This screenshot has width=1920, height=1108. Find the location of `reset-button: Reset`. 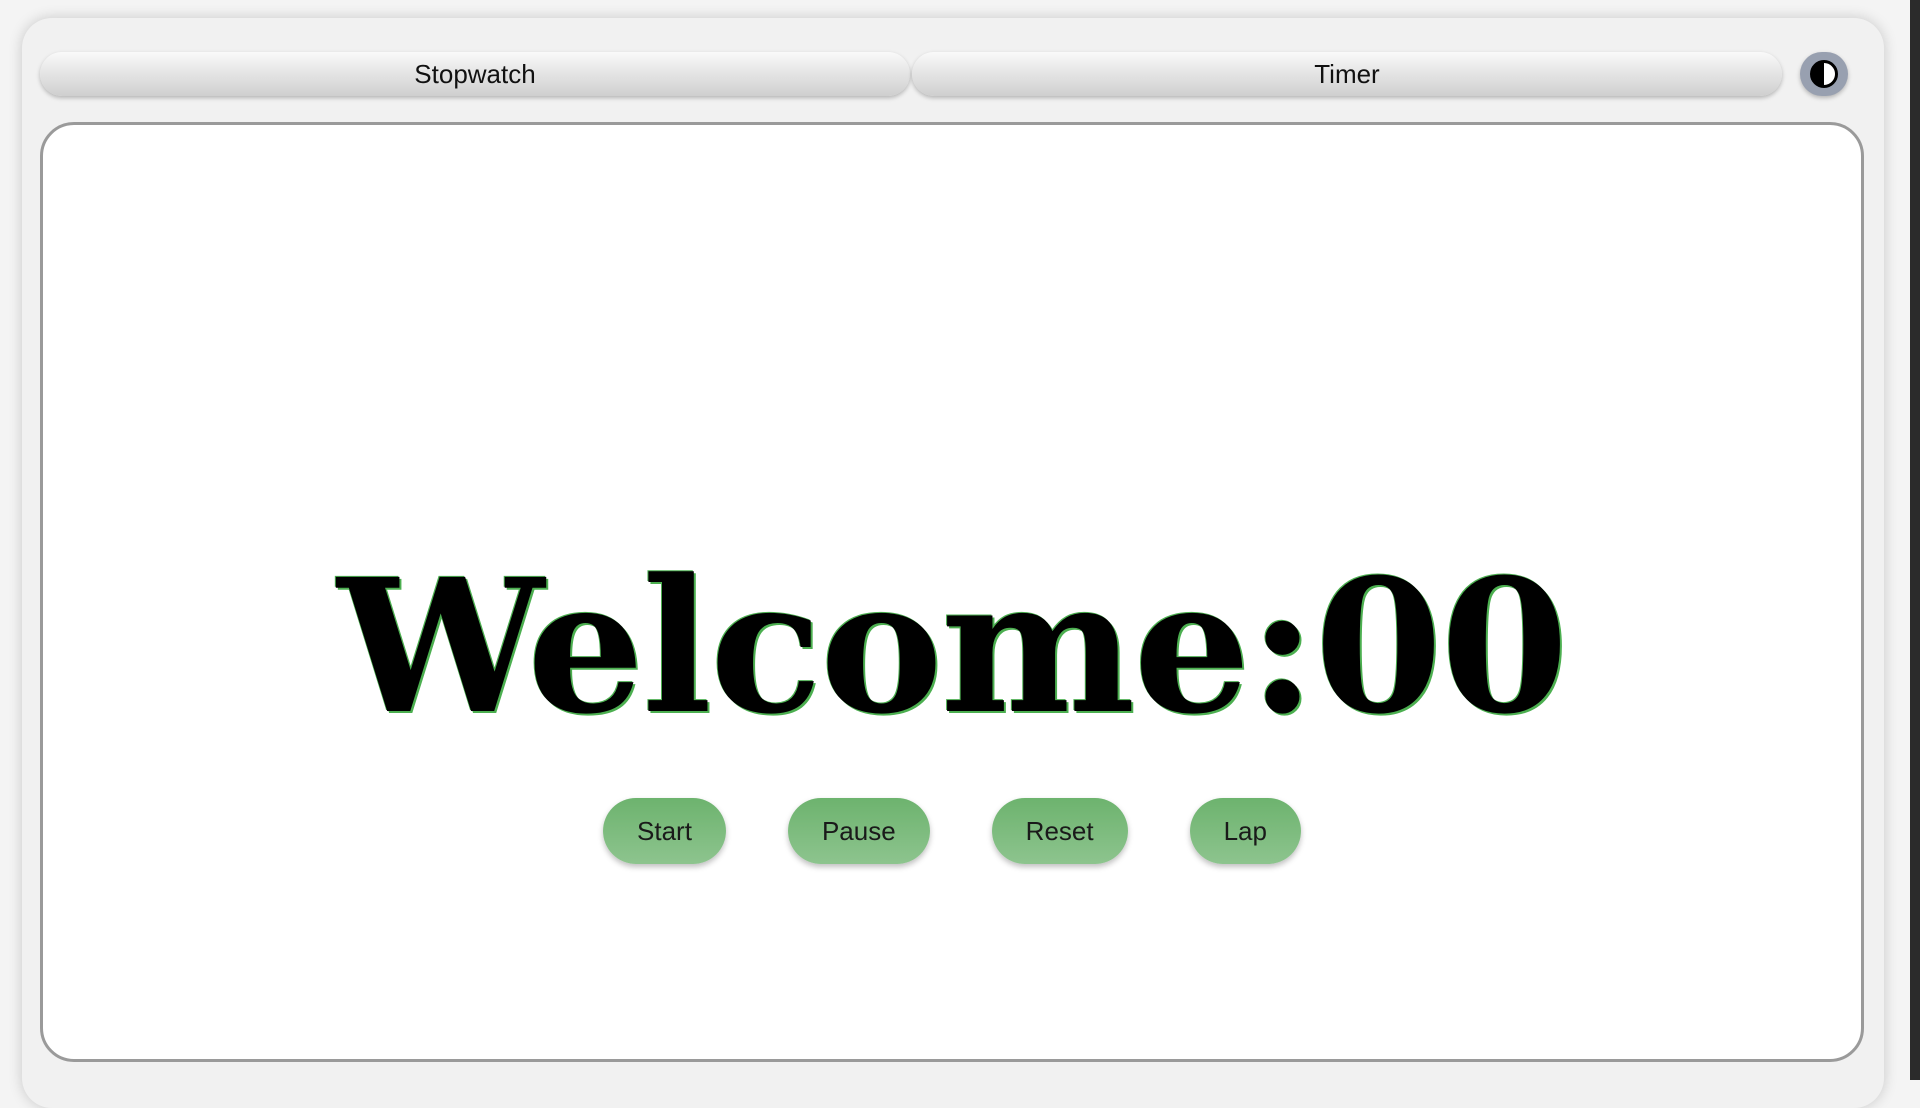

reset-button: Reset is located at coordinates (1059, 831).